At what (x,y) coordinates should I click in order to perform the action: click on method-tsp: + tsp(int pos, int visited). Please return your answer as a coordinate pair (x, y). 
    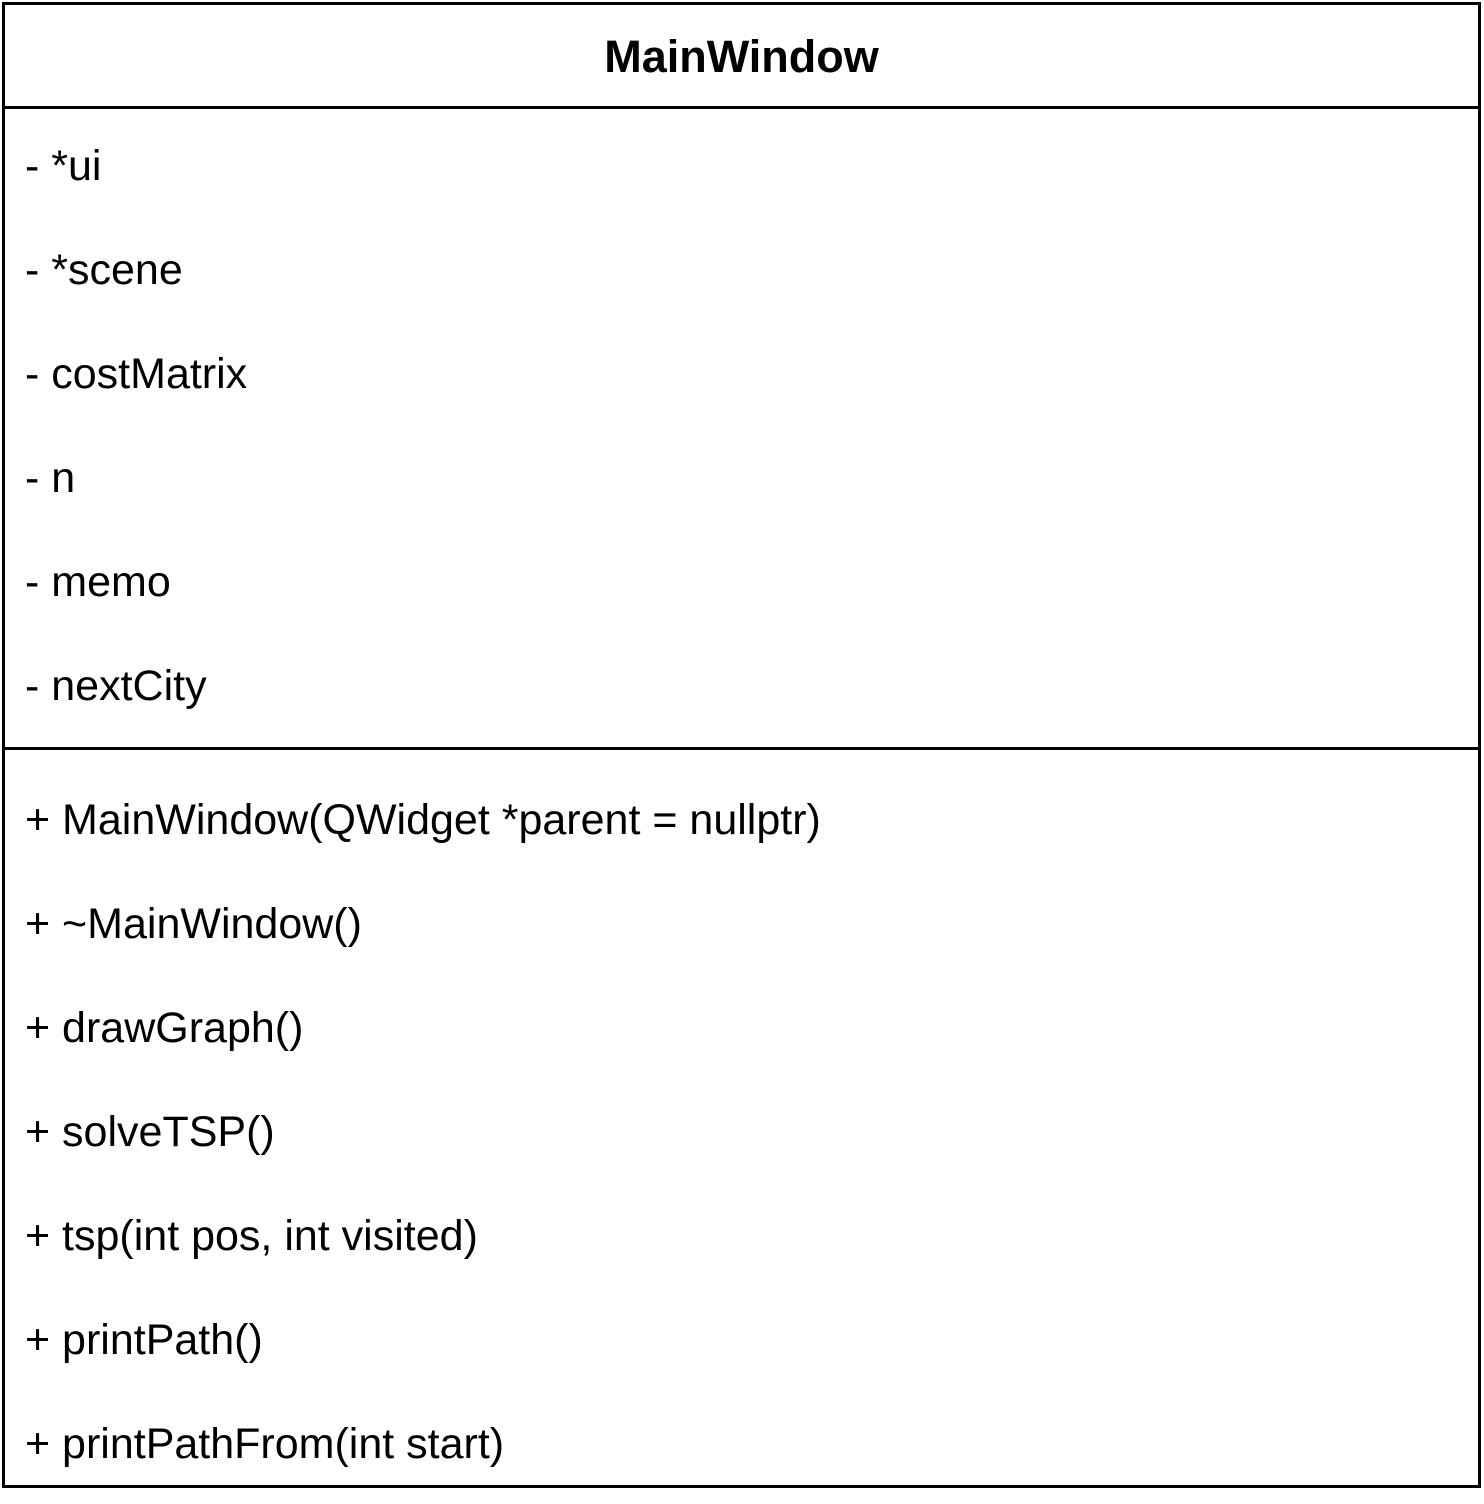
    Looking at the image, I should click on (251, 1236).